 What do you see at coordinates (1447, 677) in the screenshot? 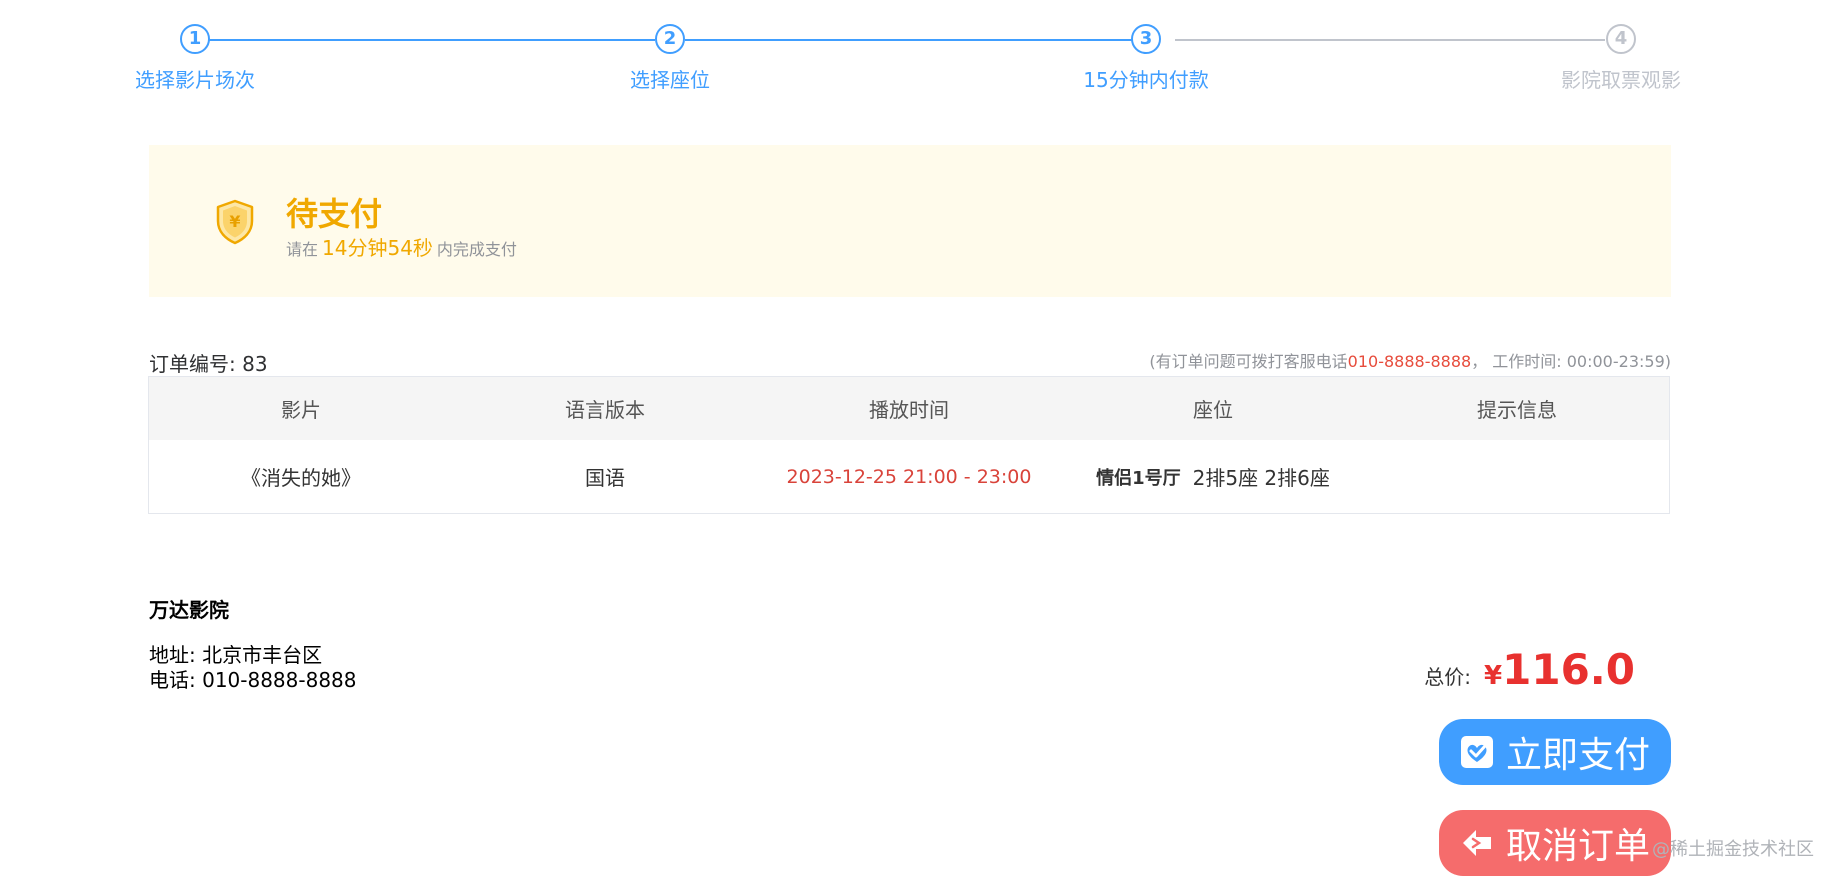
I see `total-label: 总价:` at bounding box center [1447, 677].